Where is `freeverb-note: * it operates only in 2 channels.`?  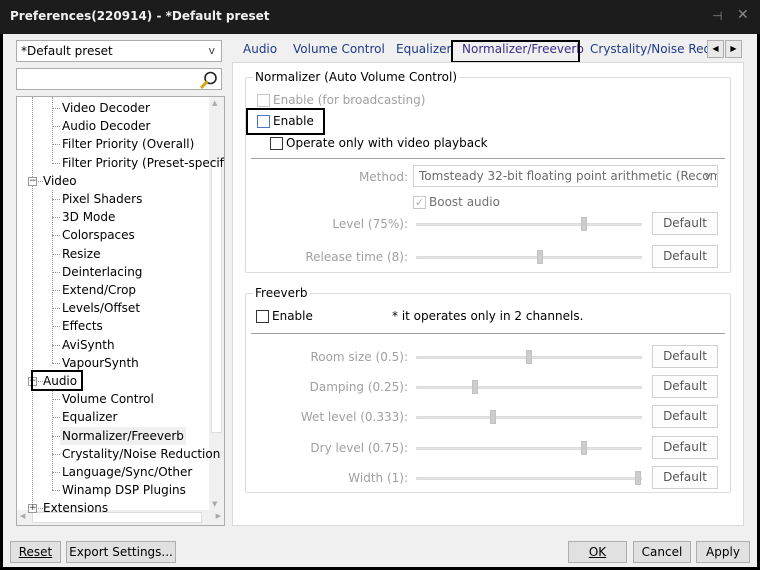
freeverb-note: * it operates only in 2 channels. is located at coordinates (488, 316).